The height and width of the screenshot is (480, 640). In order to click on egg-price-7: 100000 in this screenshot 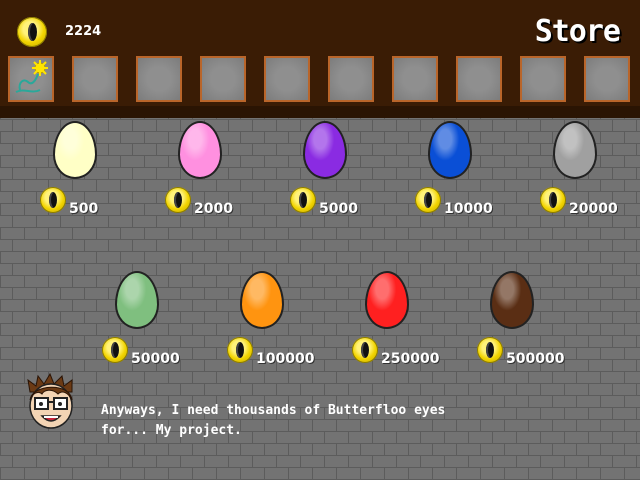, I will do `click(285, 359)`.